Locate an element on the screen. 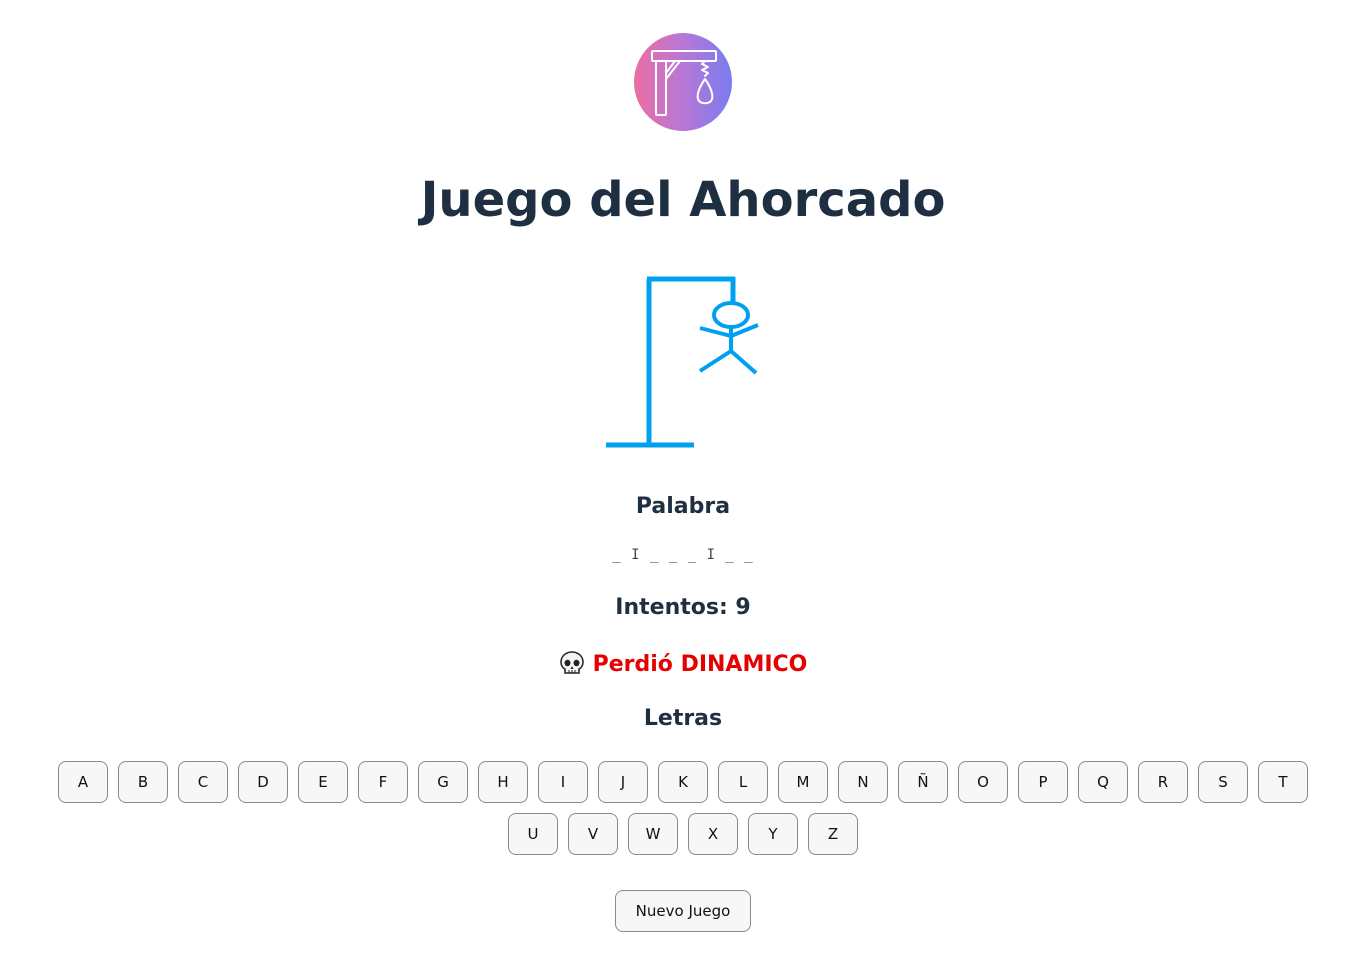 Image resolution: width=1366 pixels, height=969 pixels. letter-button: P is located at coordinates (1043, 782).